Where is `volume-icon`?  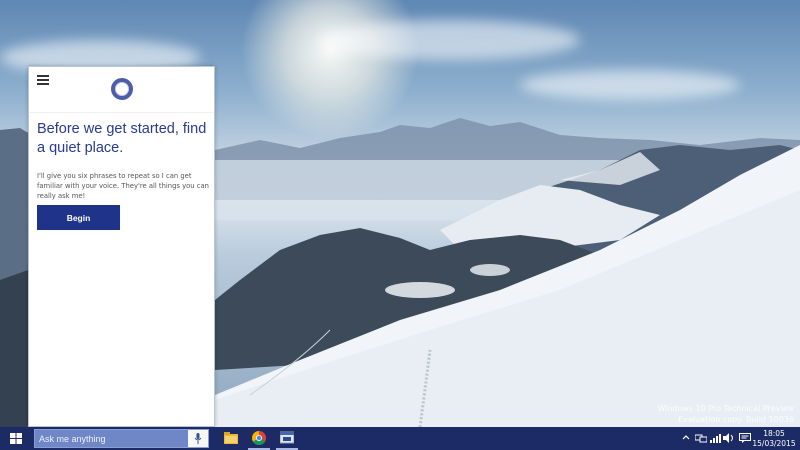 volume-icon is located at coordinates (728, 438).